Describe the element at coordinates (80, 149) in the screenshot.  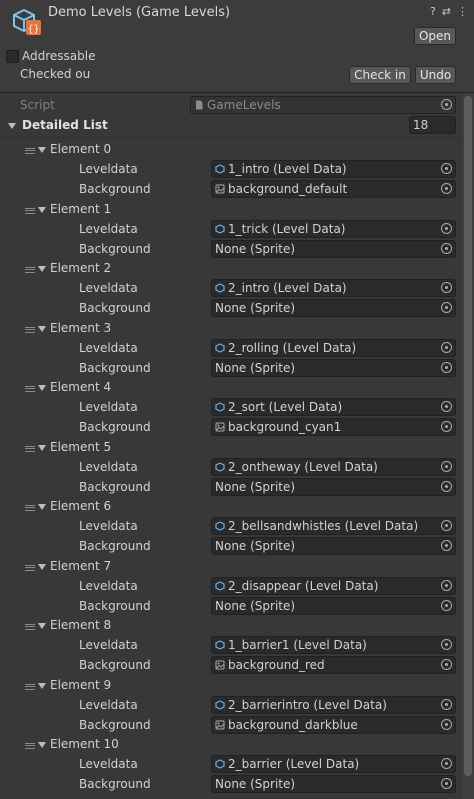
I see `element-label: Element 0` at that location.